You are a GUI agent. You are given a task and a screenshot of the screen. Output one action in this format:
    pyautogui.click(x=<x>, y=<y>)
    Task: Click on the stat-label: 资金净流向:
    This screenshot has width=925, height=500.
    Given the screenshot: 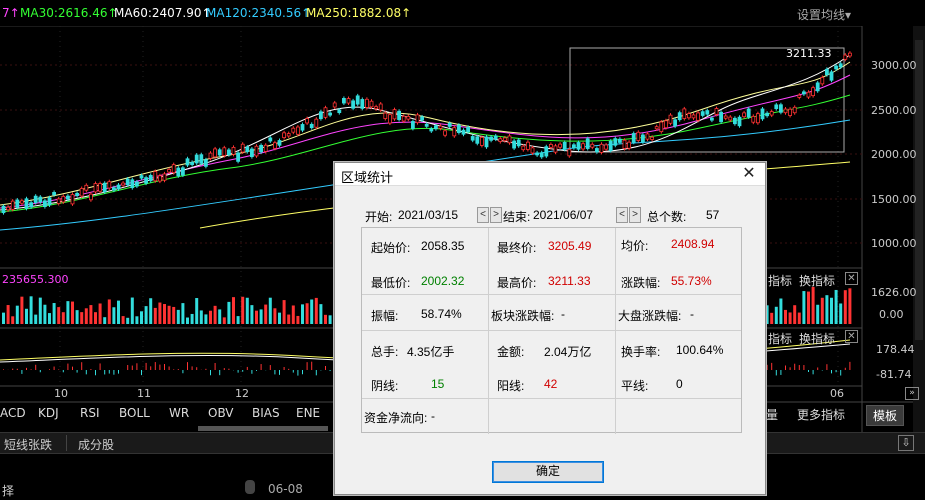 What is the action you would take?
    pyautogui.click(x=396, y=418)
    